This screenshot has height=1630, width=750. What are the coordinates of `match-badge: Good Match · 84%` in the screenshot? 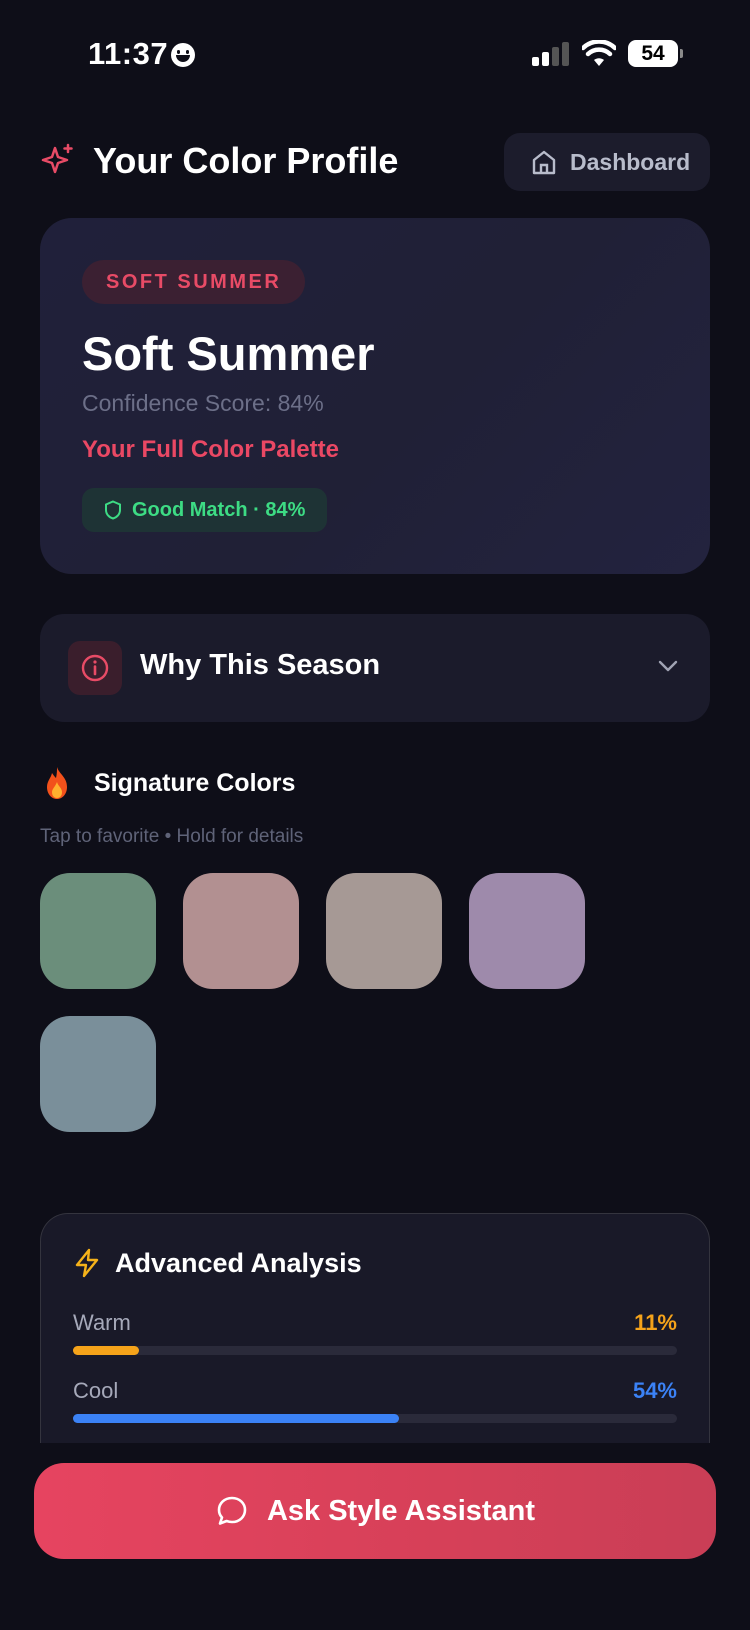 It's located at (205, 510).